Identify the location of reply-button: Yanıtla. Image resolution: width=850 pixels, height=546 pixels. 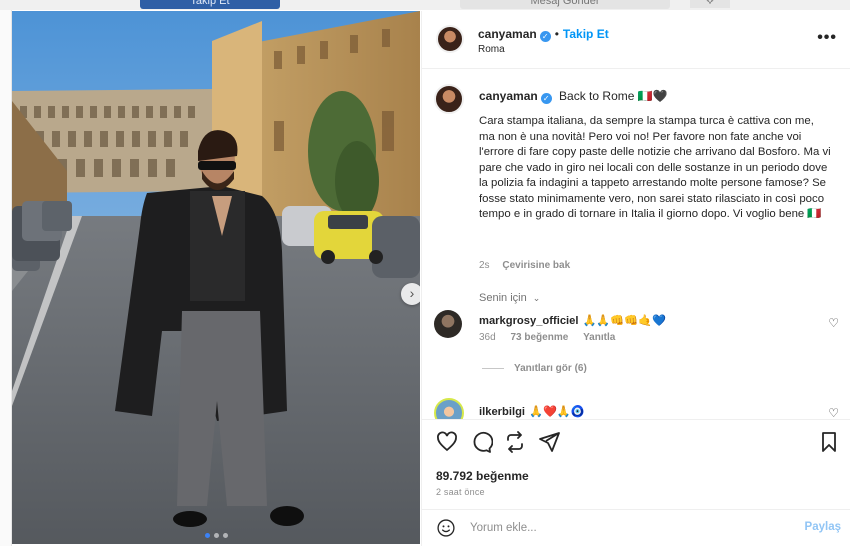
(599, 337).